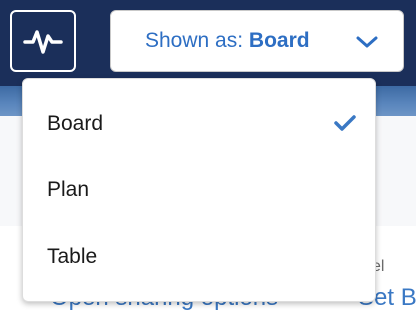  Describe the element at coordinates (279, 40) in the screenshot. I see `view-selector-value: Board` at that location.